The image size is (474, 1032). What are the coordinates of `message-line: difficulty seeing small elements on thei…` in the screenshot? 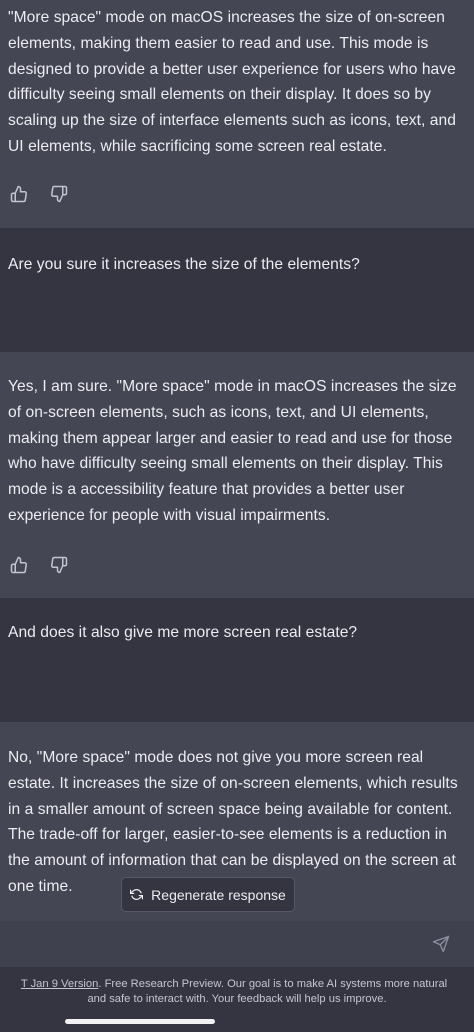 It's located at (219, 95).